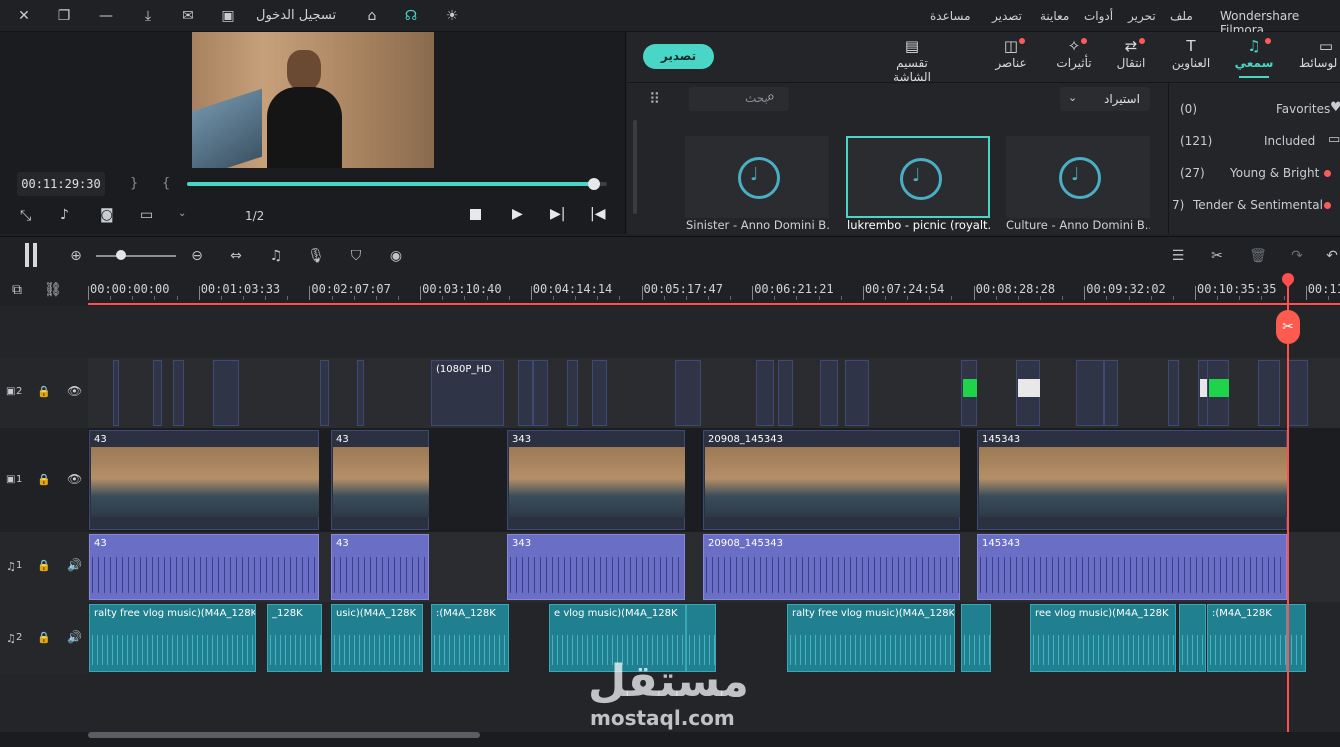 Image resolution: width=1340 pixels, height=747 pixels. I want to click on mail-icon: ✉, so click(188, 16).